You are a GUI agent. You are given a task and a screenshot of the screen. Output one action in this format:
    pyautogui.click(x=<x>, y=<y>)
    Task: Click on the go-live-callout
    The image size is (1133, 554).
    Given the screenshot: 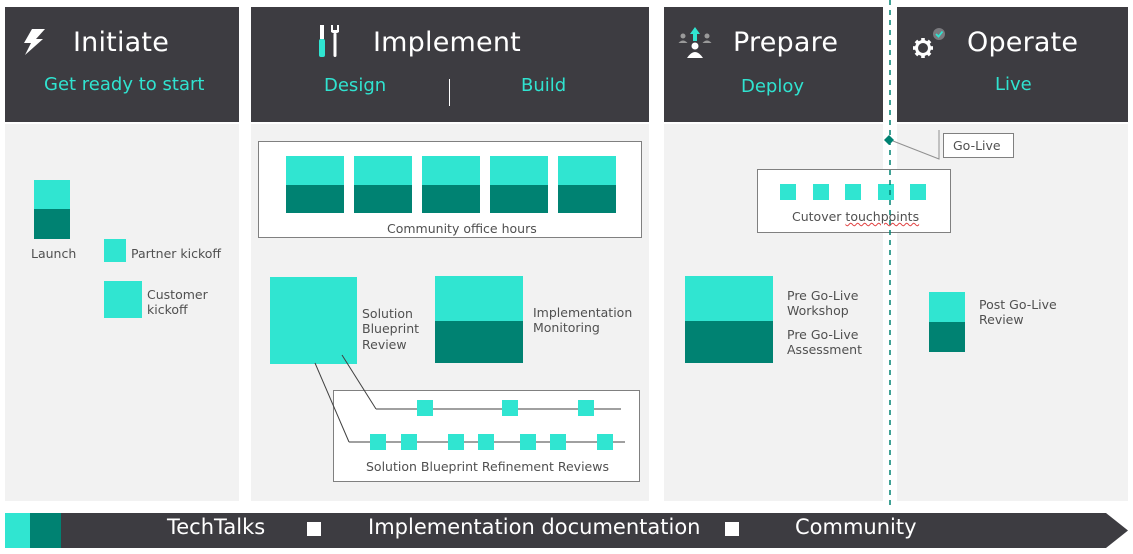 What is the action you would take?
    pyautogui.click(x=912, y=145)
    